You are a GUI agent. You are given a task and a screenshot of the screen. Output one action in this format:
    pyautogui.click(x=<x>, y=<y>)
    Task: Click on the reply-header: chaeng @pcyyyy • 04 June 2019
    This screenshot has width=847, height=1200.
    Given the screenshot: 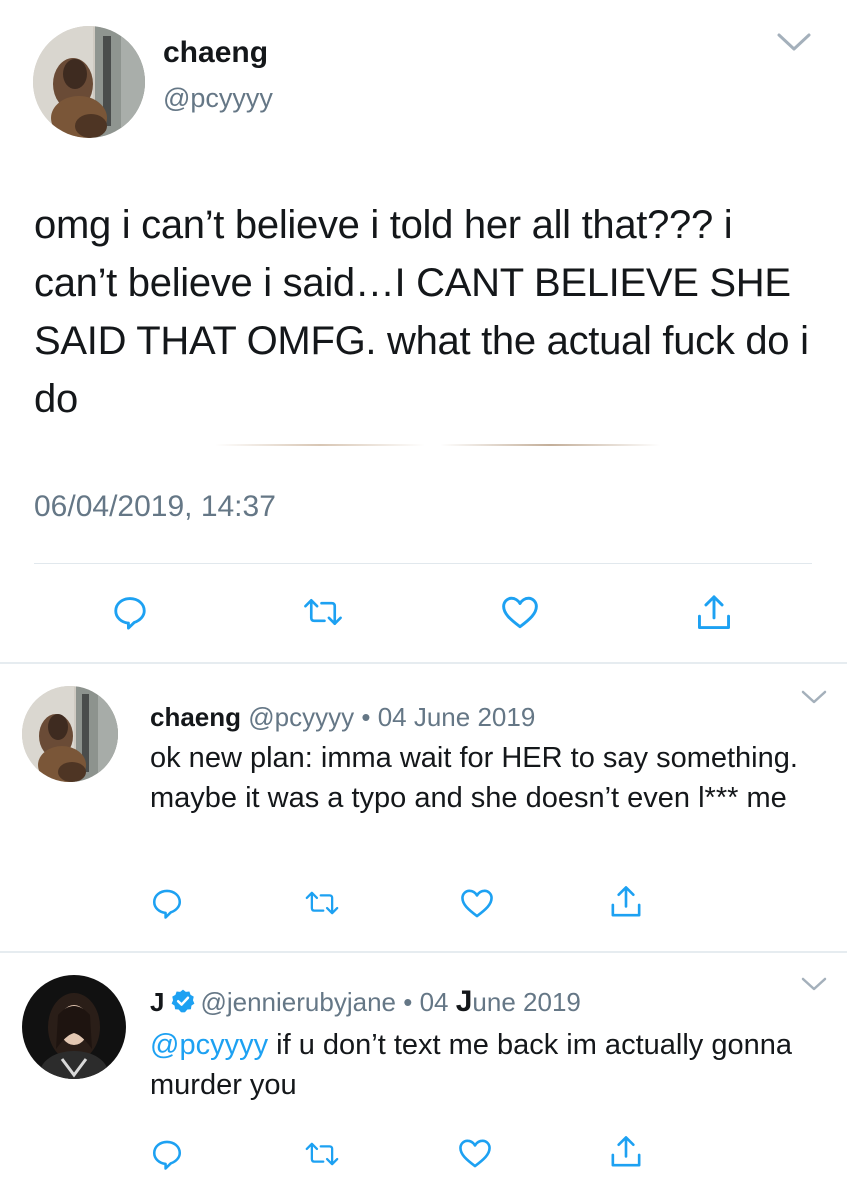 What is the action you would take?
    pyautogui.click(x=342, y=717)
    